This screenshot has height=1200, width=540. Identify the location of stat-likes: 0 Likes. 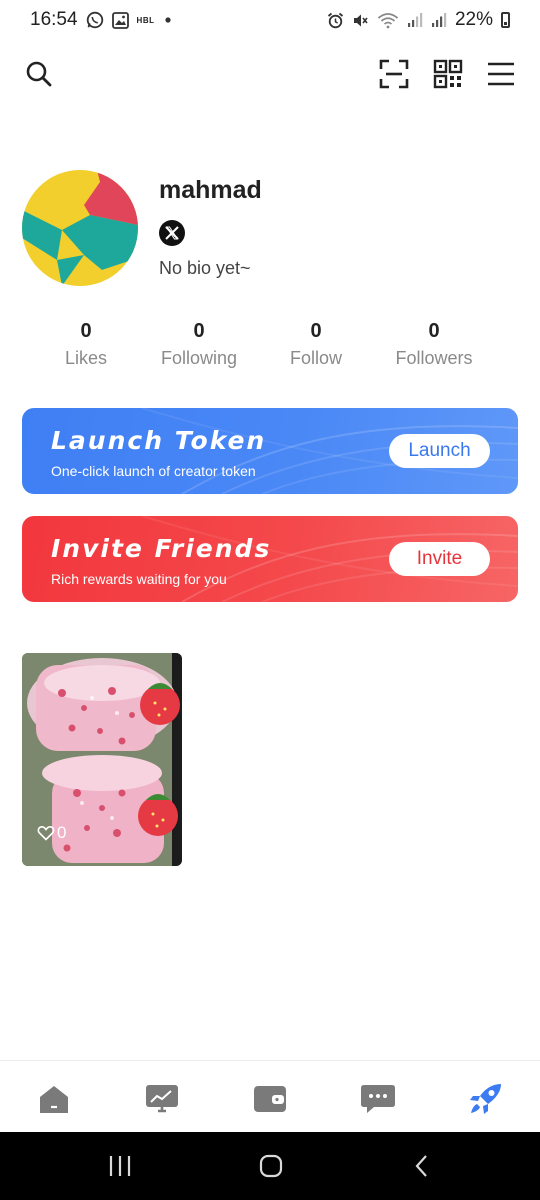
(86, 343).